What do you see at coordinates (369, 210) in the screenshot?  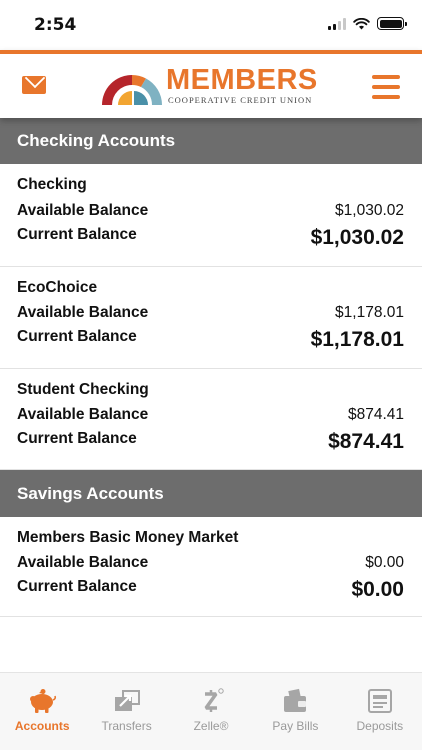 I see `available-balance-value: $1,030.02` at bounding box center [369, 210].